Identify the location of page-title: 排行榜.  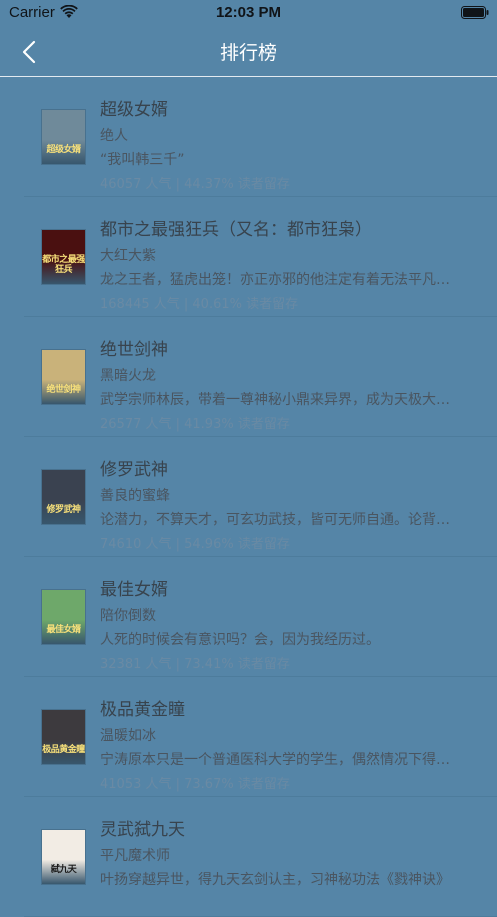
(248, 53).